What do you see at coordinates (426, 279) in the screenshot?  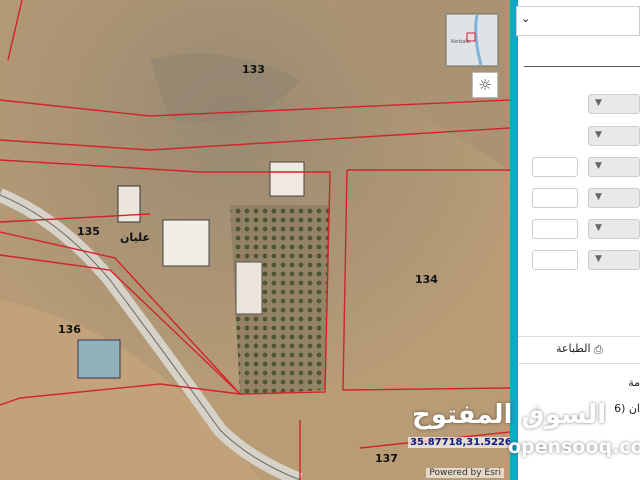 I see `parcel-label-134: 134` at bounding box center [426, 279].